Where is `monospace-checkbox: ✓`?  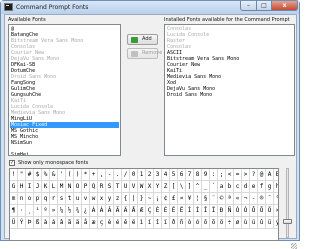
monospace-checkbox: ✓ is located at coordinates (12, 163).